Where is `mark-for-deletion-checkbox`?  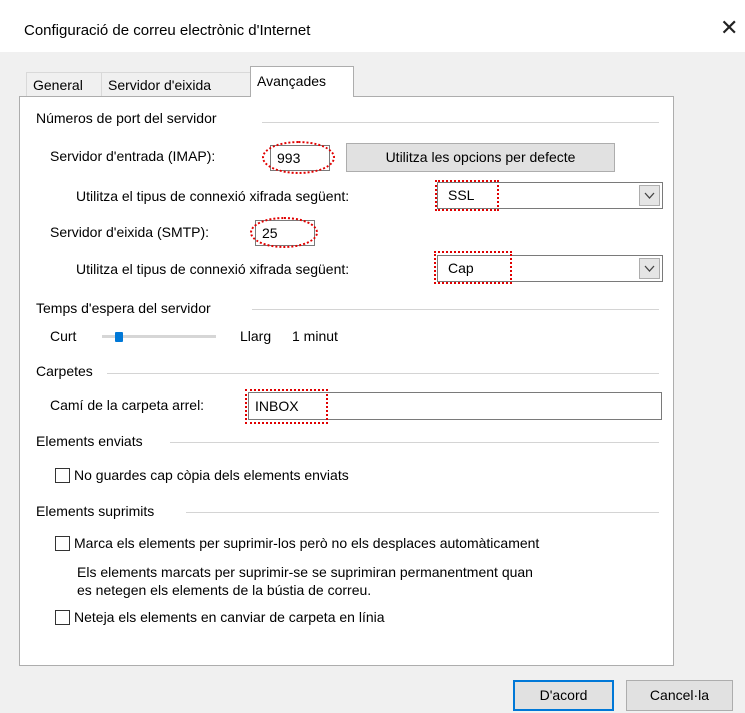
mark-for-deletion-checkbox is located at coordinates (62, 543).